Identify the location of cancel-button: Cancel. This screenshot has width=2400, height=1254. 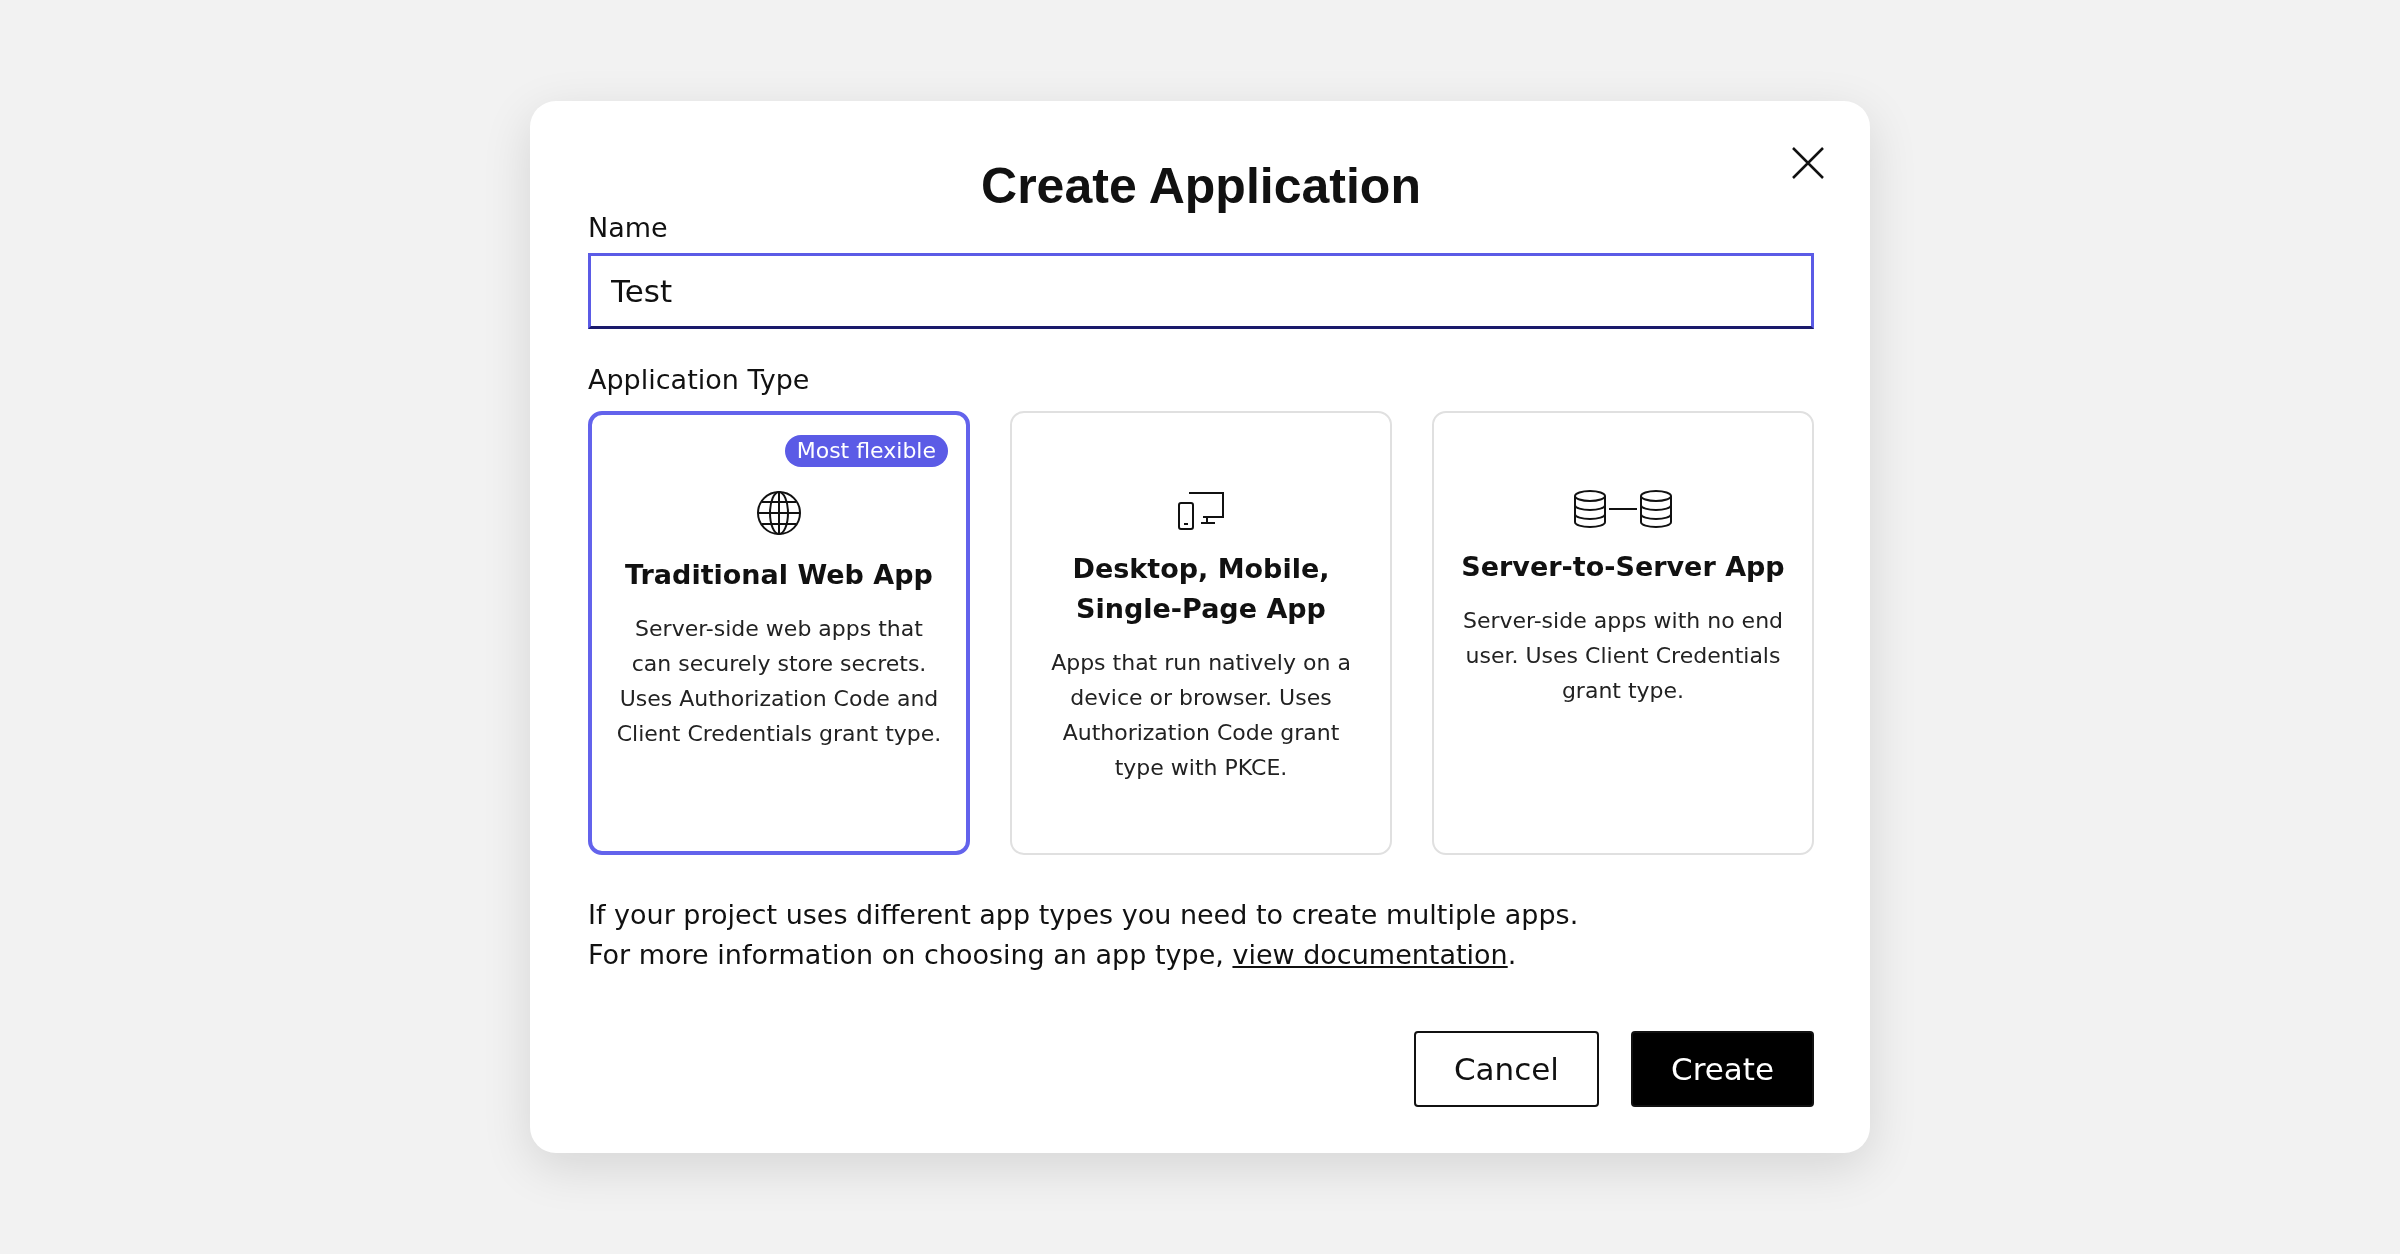
(1506, 1069).